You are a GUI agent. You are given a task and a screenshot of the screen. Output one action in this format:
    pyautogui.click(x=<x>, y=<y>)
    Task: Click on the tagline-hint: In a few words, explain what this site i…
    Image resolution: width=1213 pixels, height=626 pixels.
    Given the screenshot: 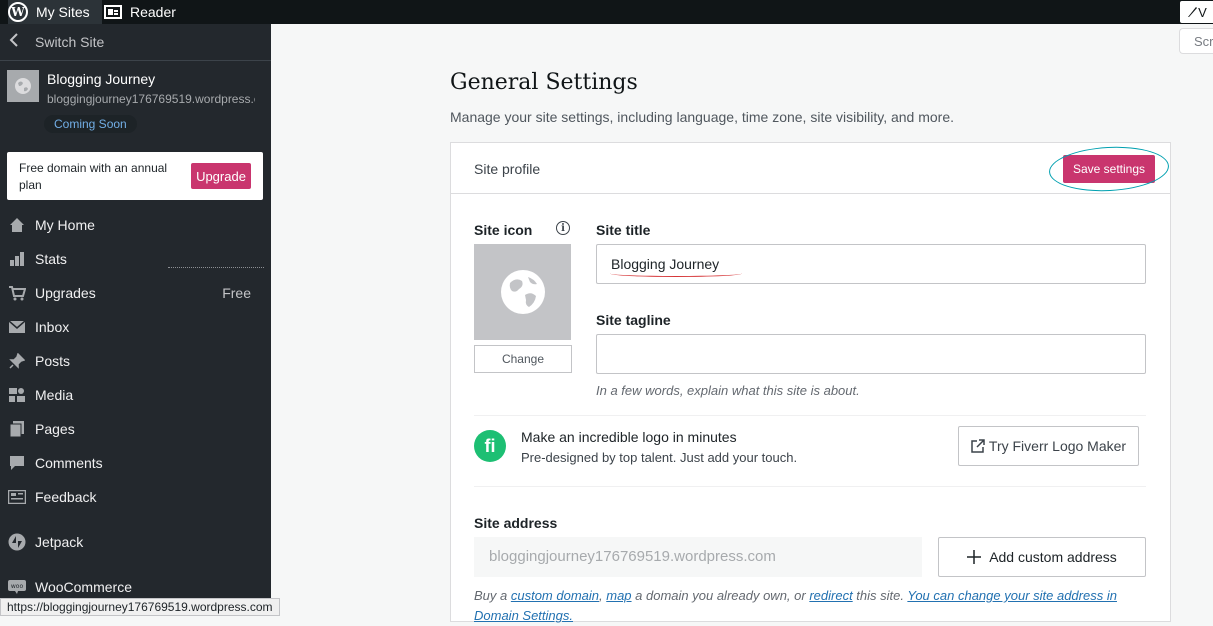 What is the action you would take?
    pyautogui.click(x=728, y=390)
    